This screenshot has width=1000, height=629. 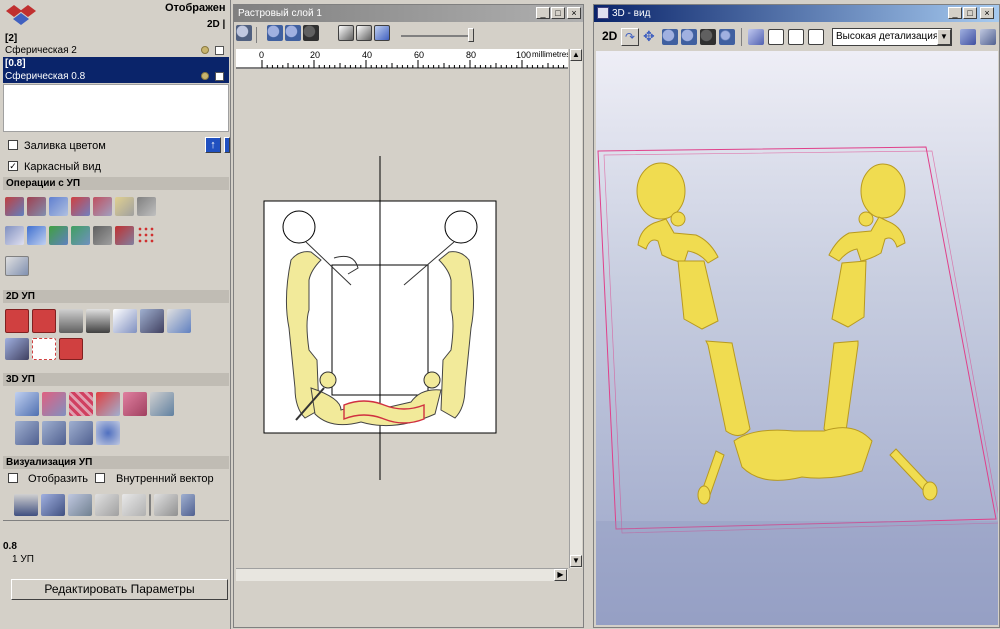 What do you see at coordinates (402, 574) in the screenshot?
I see `horizontal-scrollbar: ▶` at bounding box center [402, 574].